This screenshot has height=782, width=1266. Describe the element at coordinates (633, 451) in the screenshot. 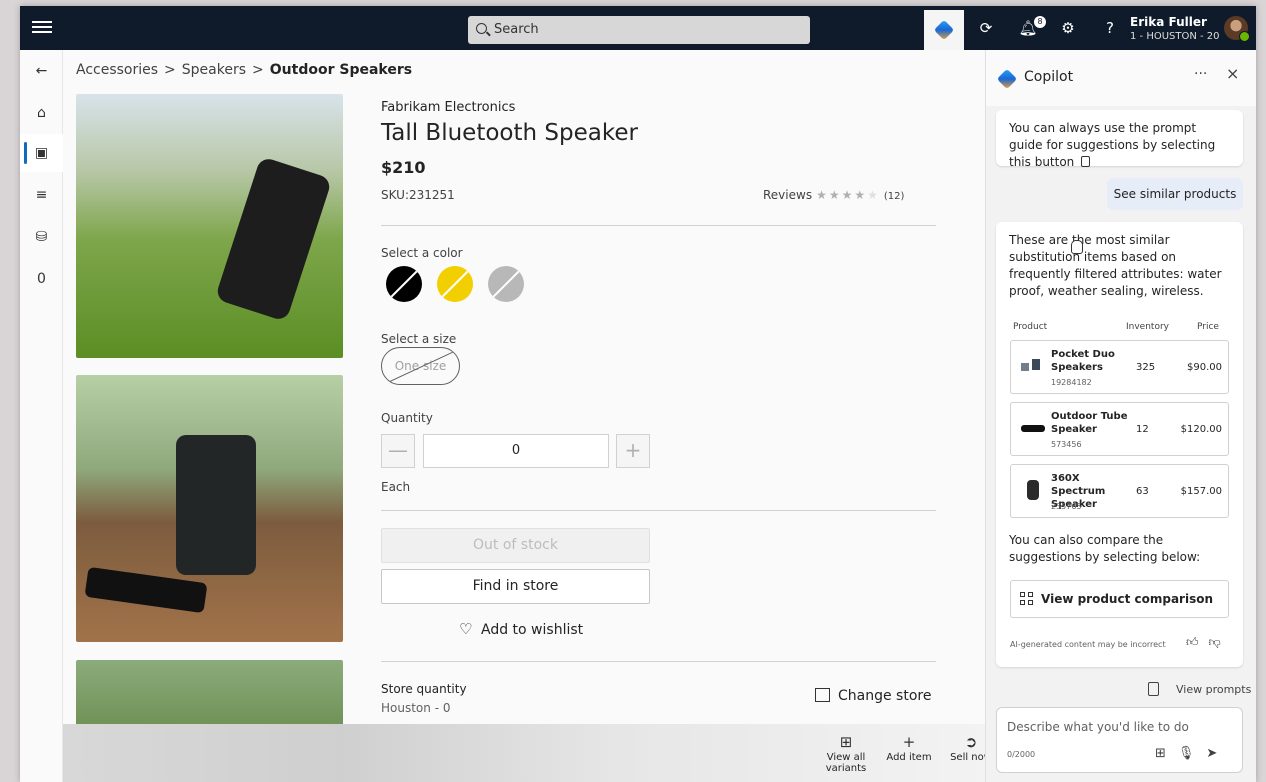

I see `quantity-increase-button: +` at that location.